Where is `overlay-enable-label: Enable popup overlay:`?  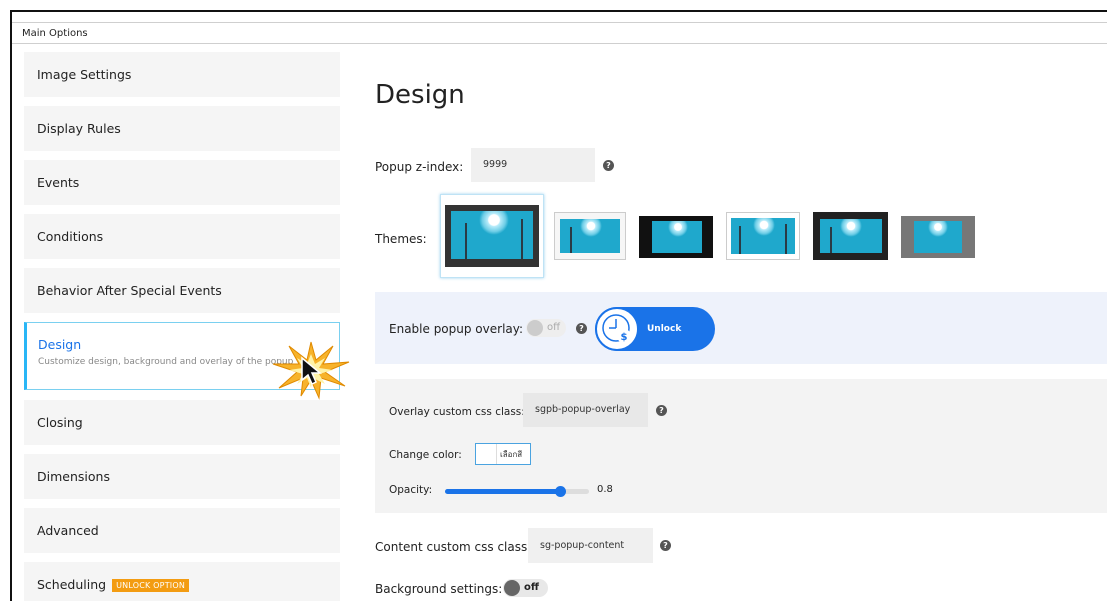 overlay-enable-label: Enable popup overlay: is located at coordinates (456, 329).